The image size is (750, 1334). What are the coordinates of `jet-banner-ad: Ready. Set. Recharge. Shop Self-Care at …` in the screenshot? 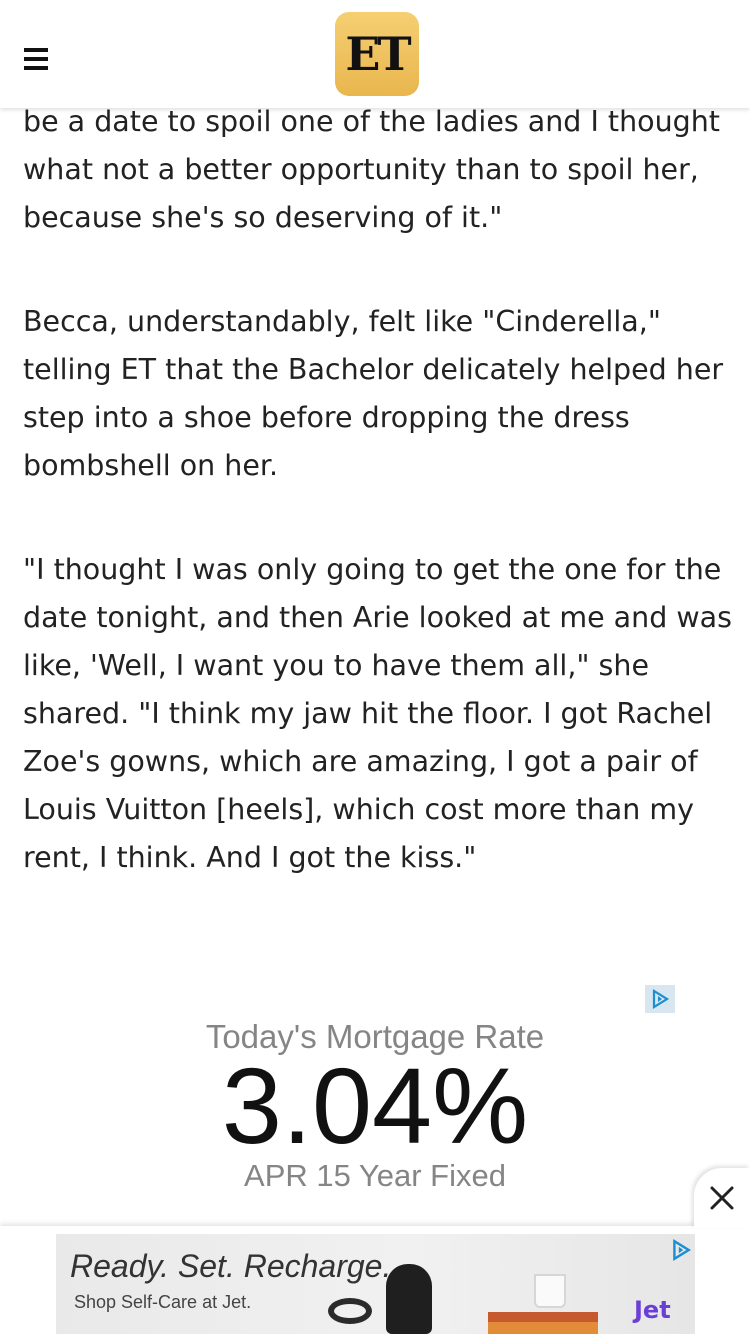 It's located at (375, 1284).